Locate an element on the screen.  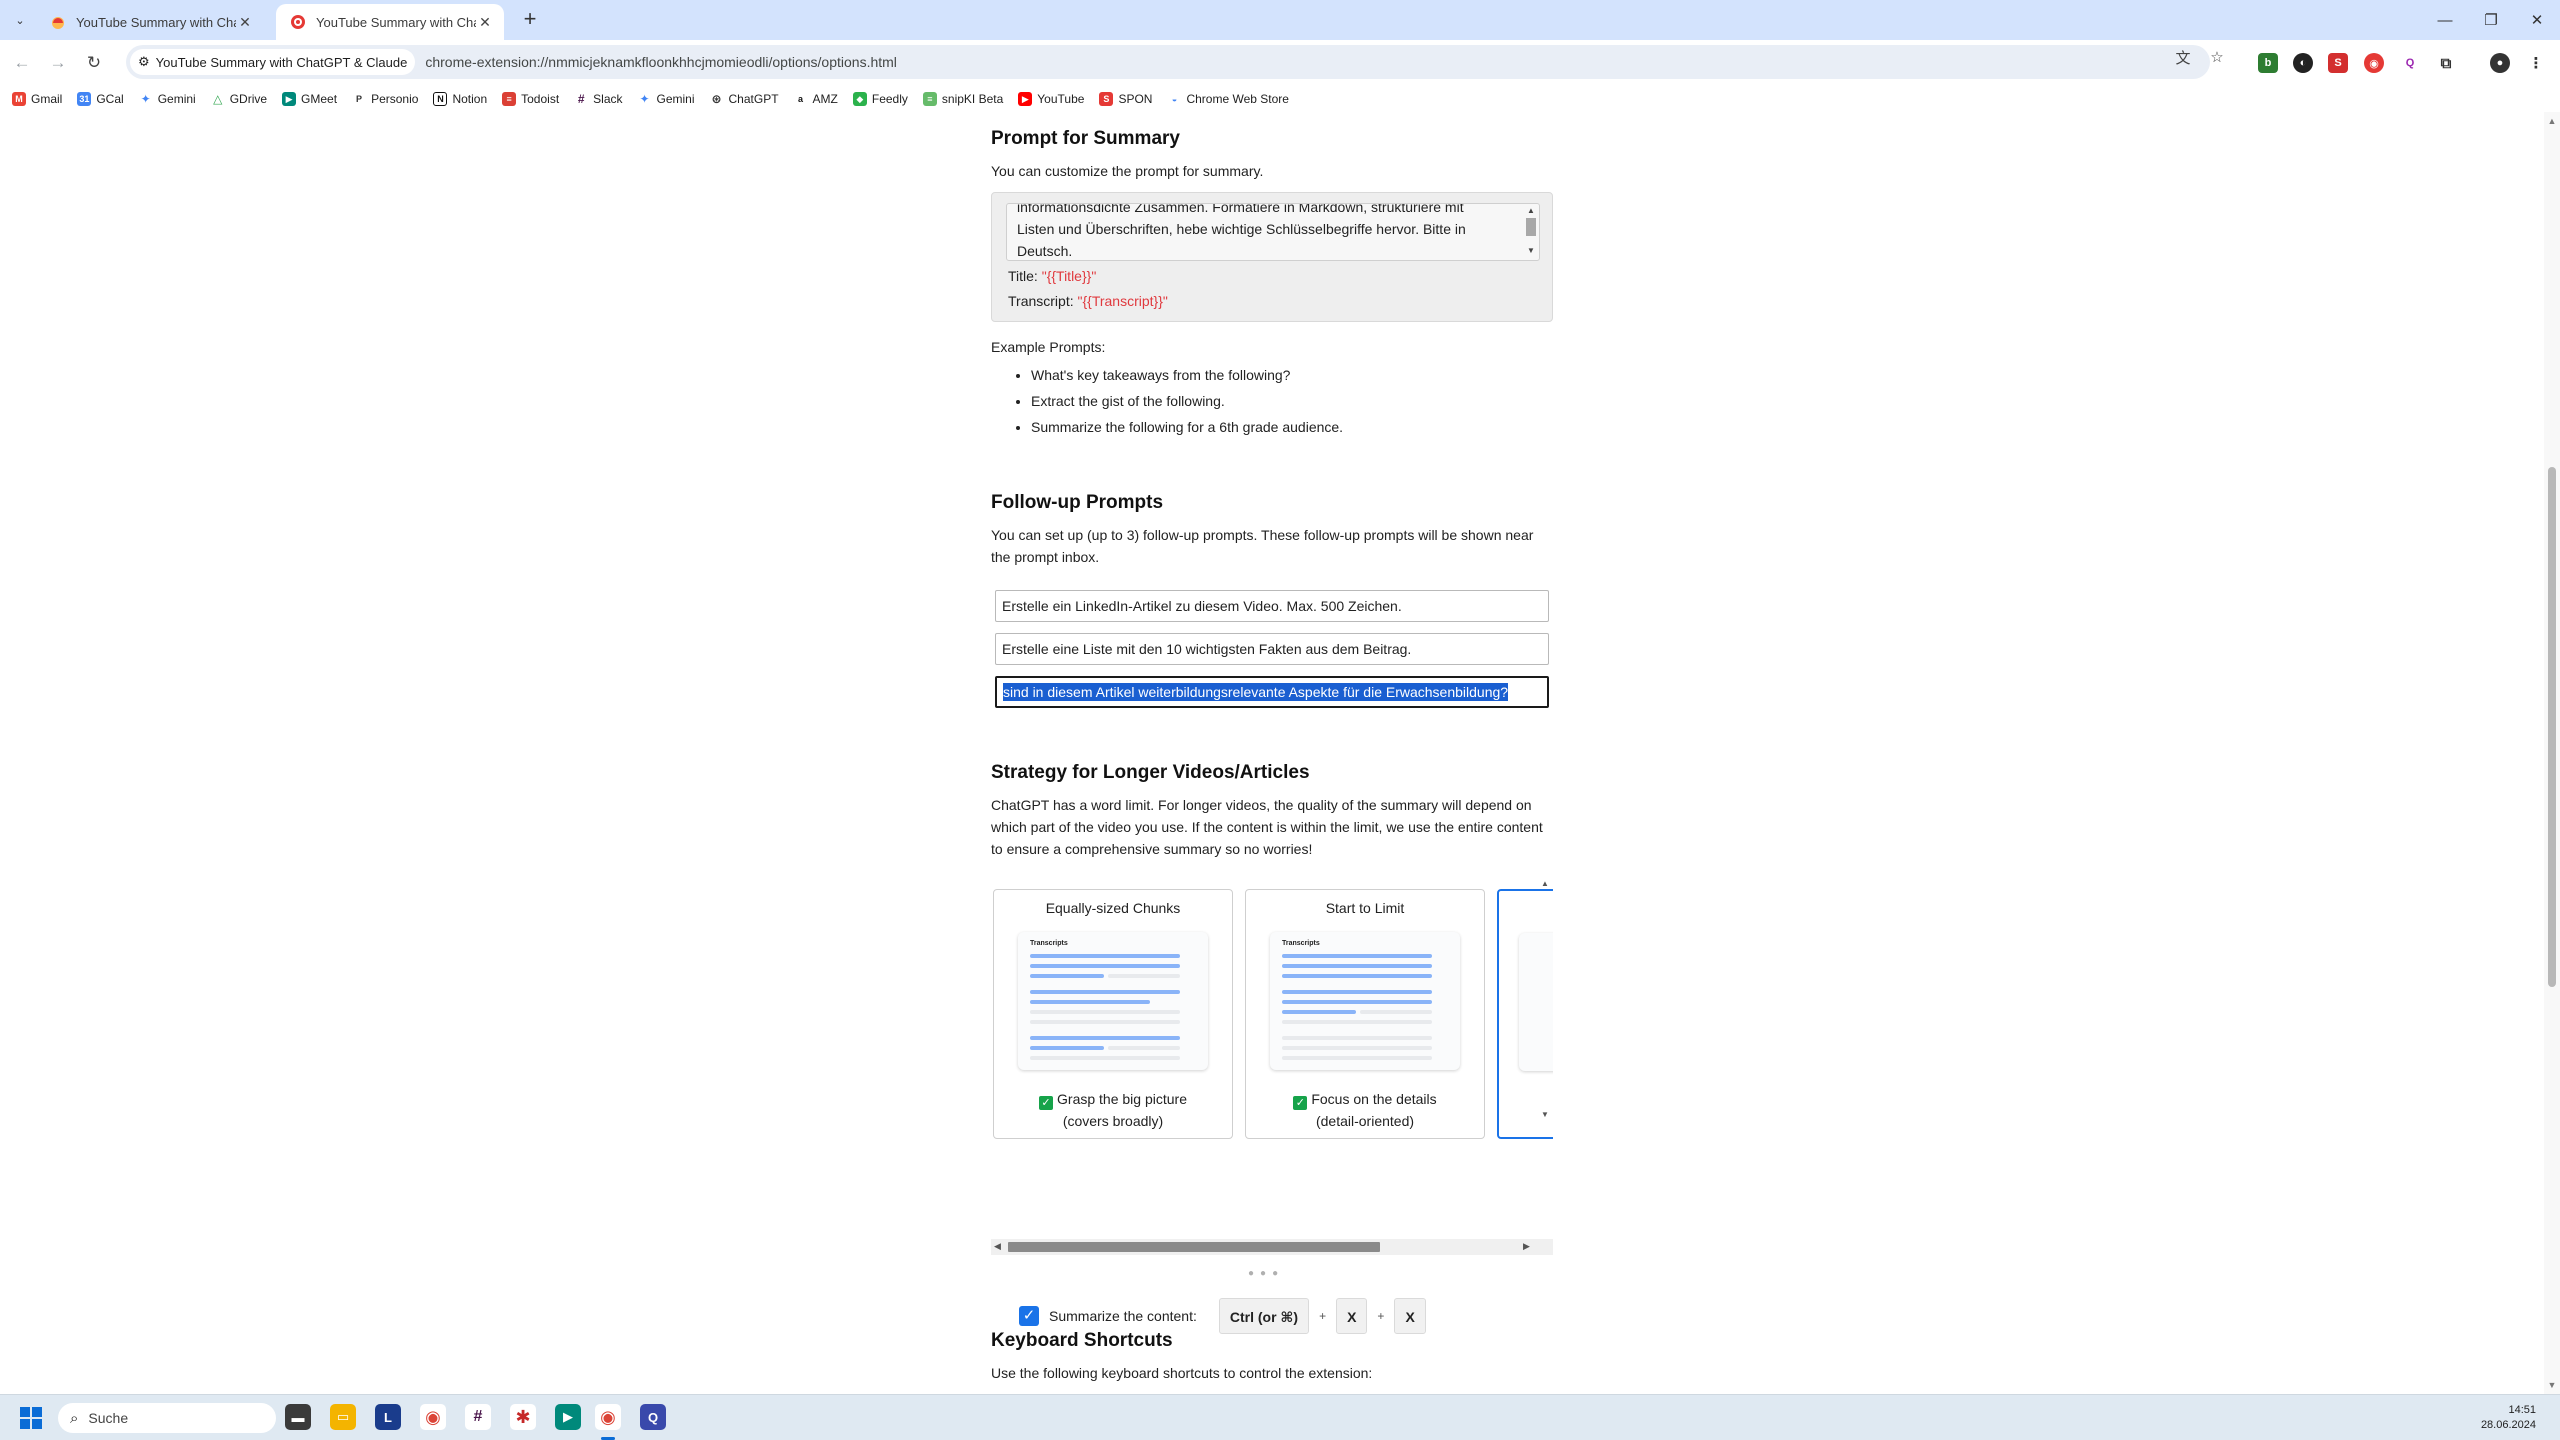
forward-arrow-icon: → is located at coordinates (58, 63).